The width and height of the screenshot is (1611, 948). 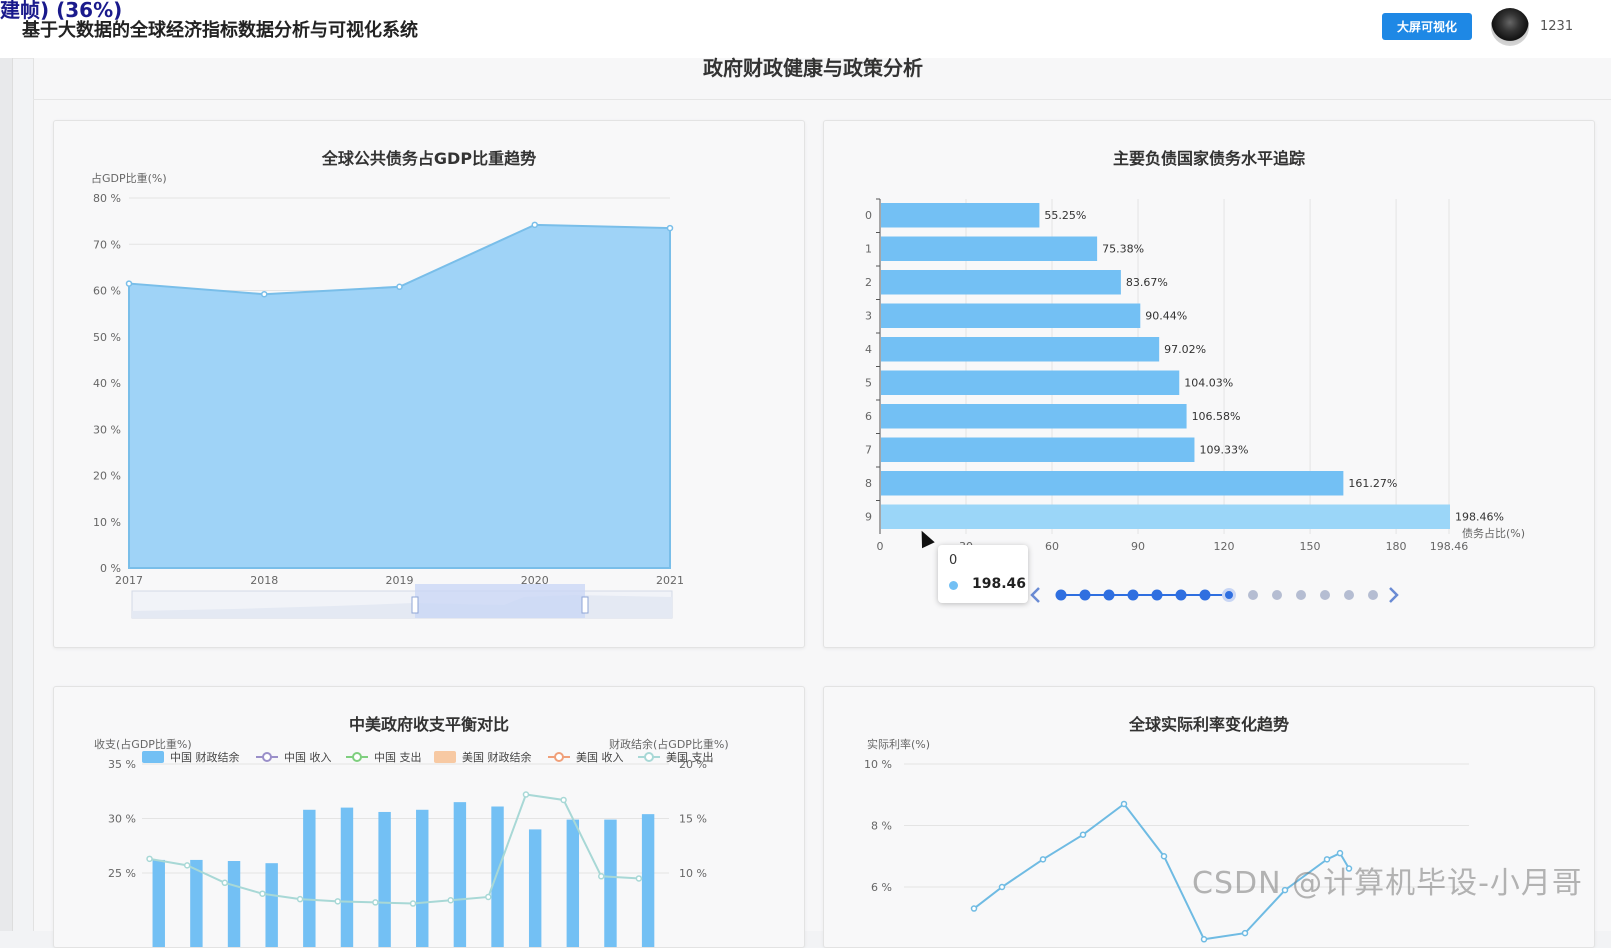 I want to click on bar-value-label: 106.58%, so click(x=1216, y=416).